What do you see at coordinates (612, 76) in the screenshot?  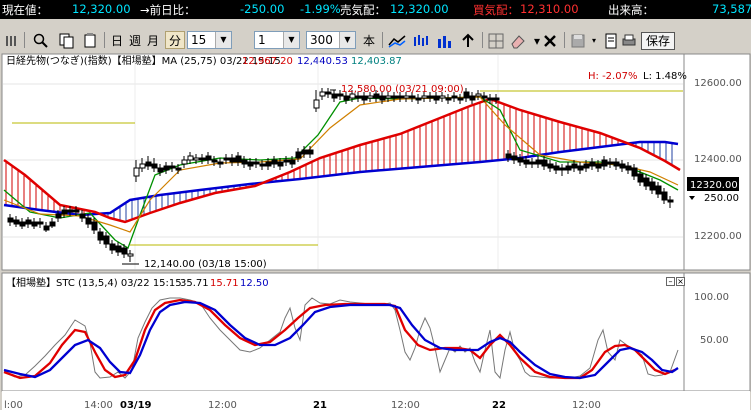 I see `high-pct-label: H: -2.07%` at bounding box center [612, 76].